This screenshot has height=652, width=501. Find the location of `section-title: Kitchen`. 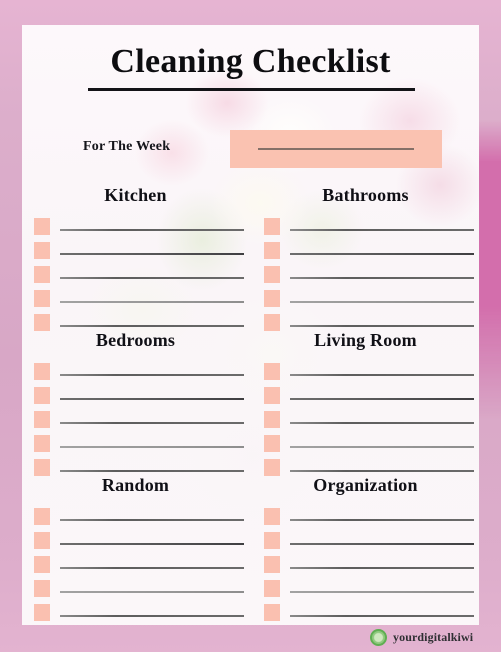

section-title: Kitchen is located at coordinates (135, 195).